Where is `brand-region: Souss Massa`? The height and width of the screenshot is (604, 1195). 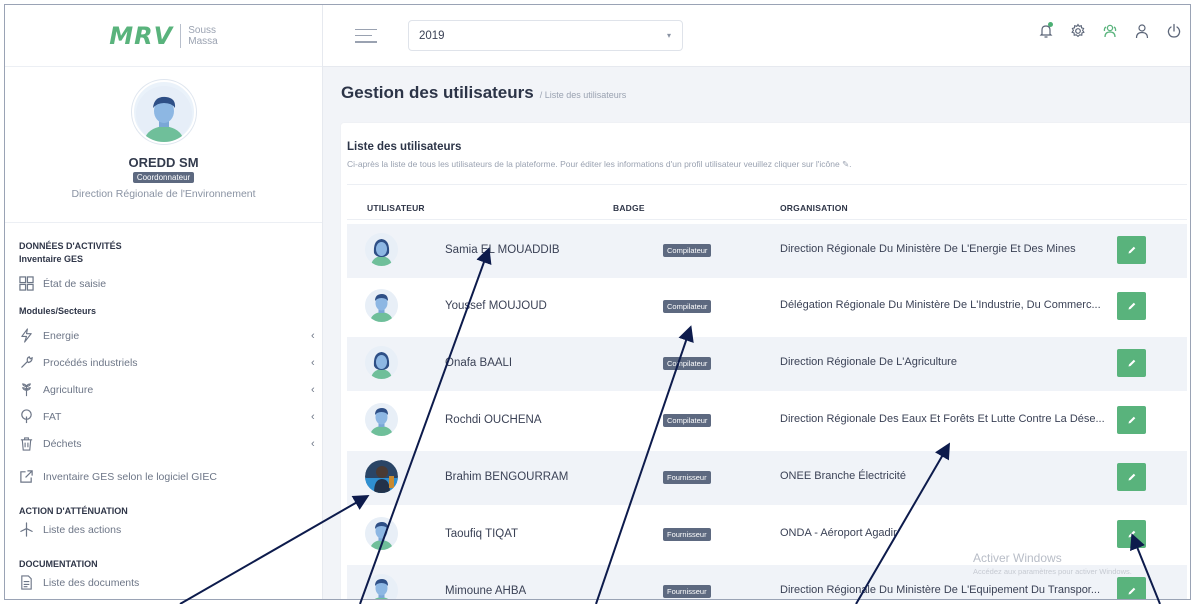
brand-region: Souss Massa is located at coordinates (202, 36).